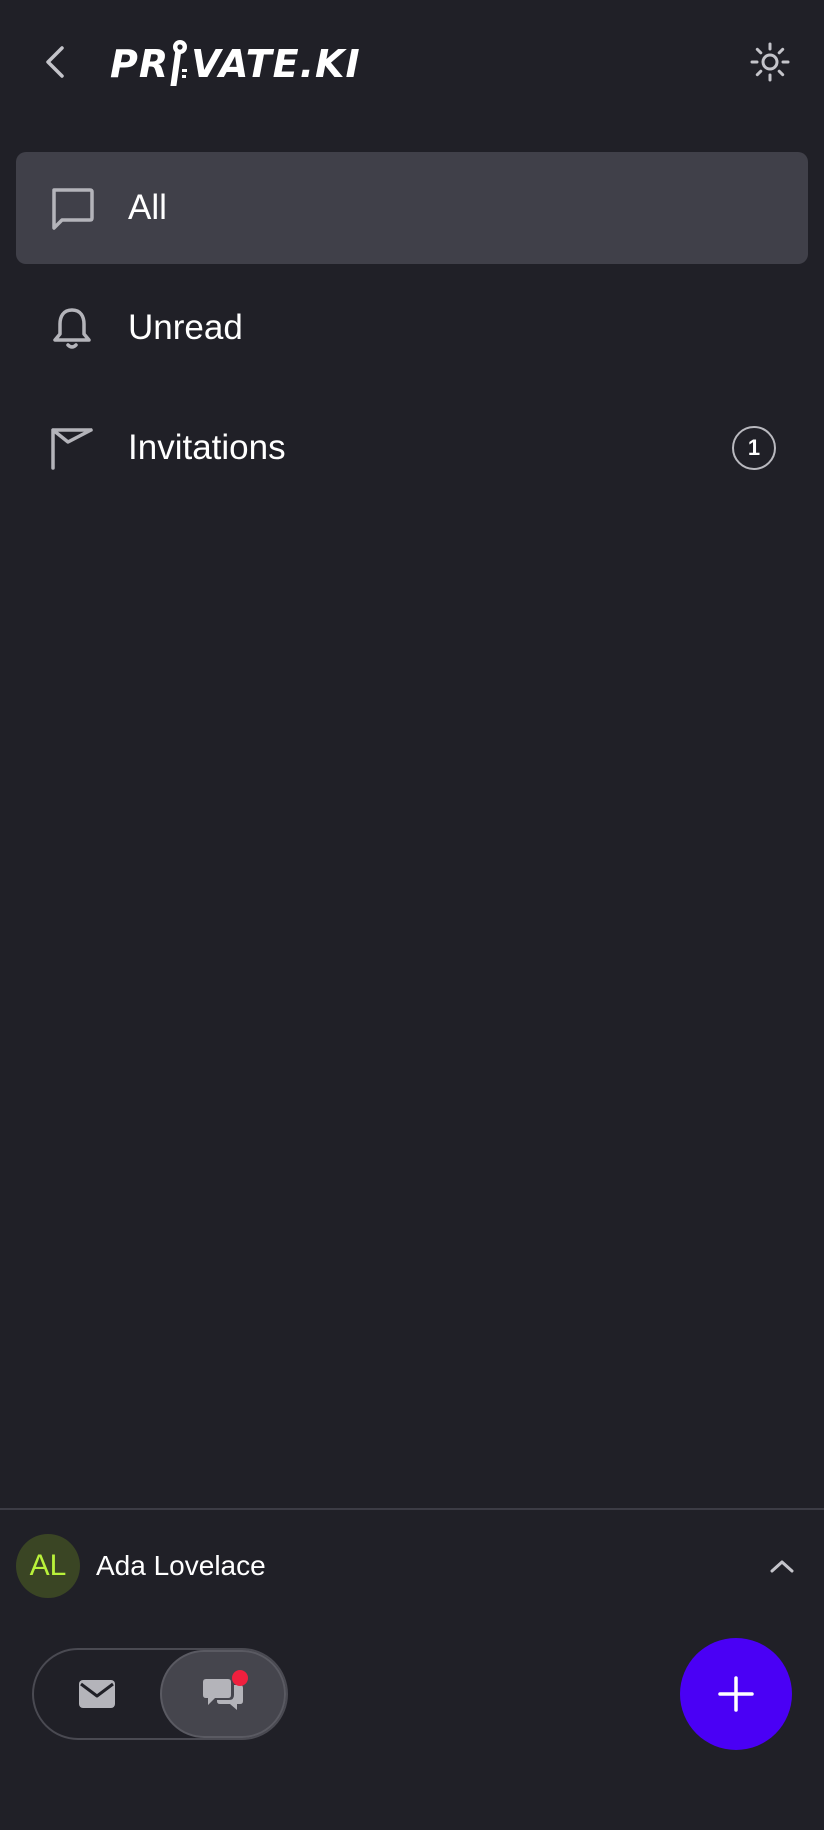 This screenshot has height=1830, width=824. Describe the element at coordinates (179, 63) in the screenshot. I see `key-icon` at that location.